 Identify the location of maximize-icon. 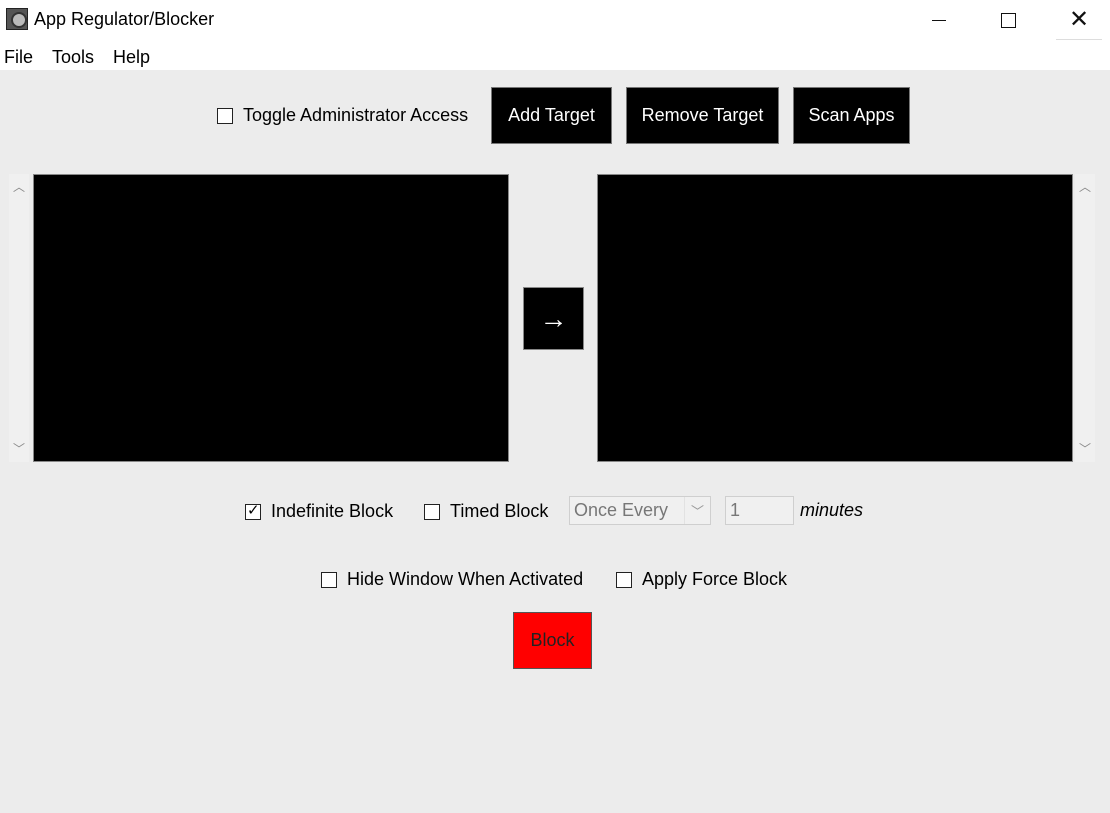
(1008, 20).